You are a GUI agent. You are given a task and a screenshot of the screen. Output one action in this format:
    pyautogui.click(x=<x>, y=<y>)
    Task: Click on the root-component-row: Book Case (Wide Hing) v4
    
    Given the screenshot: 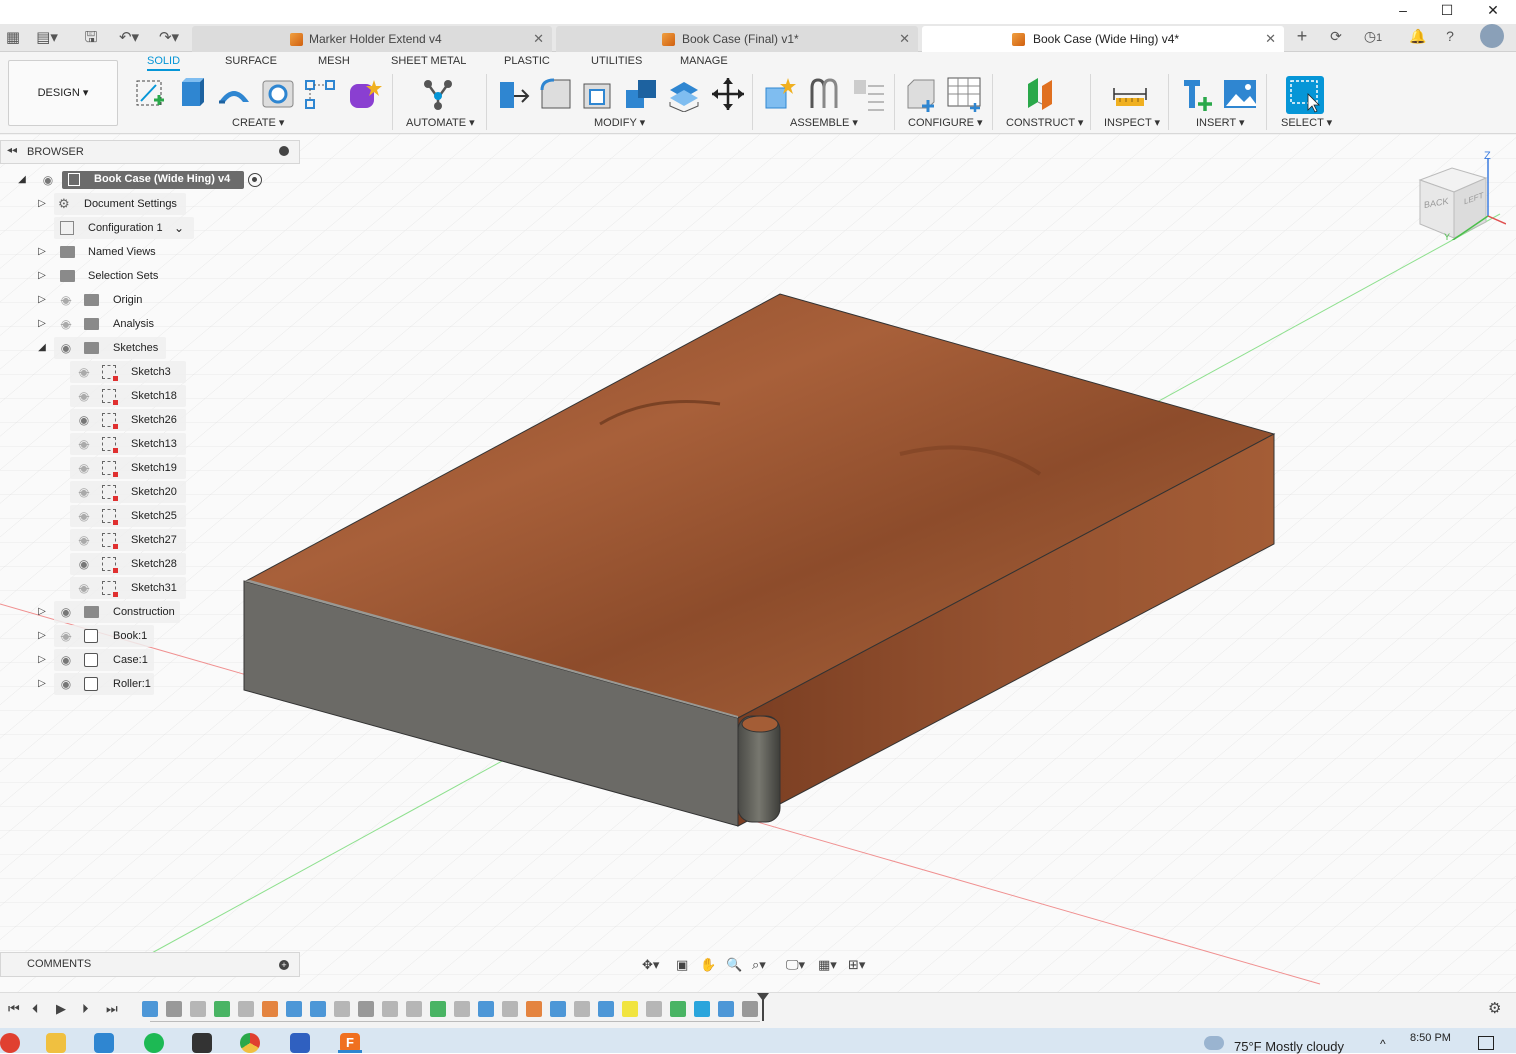 What is the action you would take?
    pyautogui.click(x=153, y=180)
    